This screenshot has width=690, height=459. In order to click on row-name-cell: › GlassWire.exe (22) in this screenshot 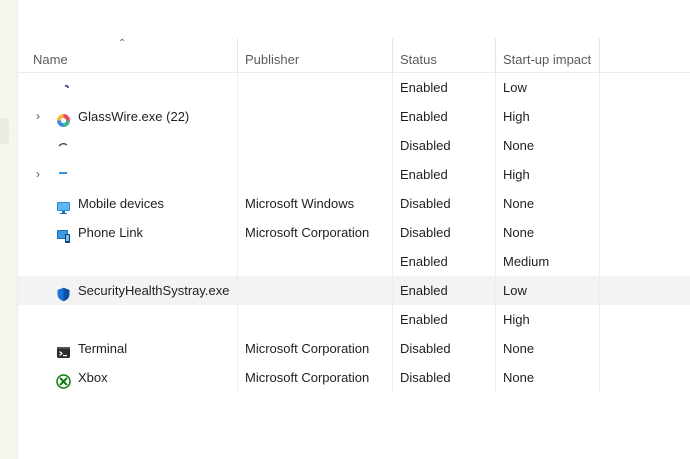, I will do `click(128, 116)`.